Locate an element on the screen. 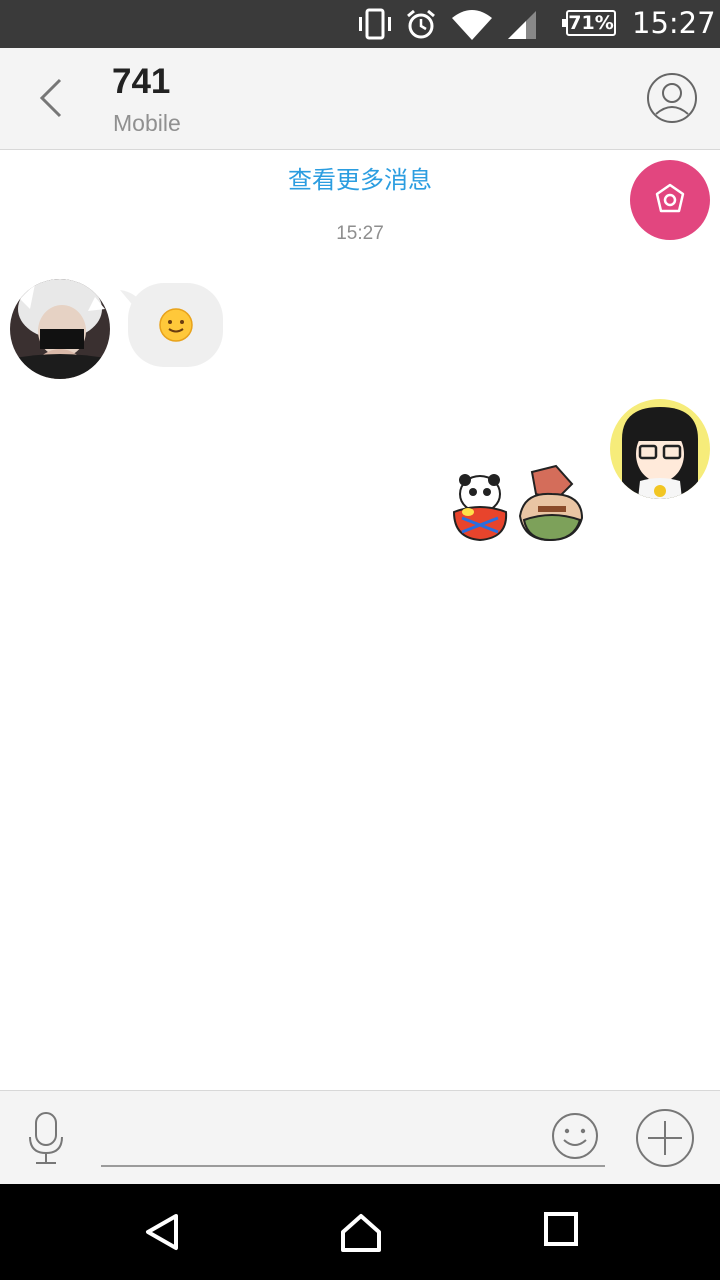  load-more-link: 查看更多消息 is located at coordinates (360, 177).